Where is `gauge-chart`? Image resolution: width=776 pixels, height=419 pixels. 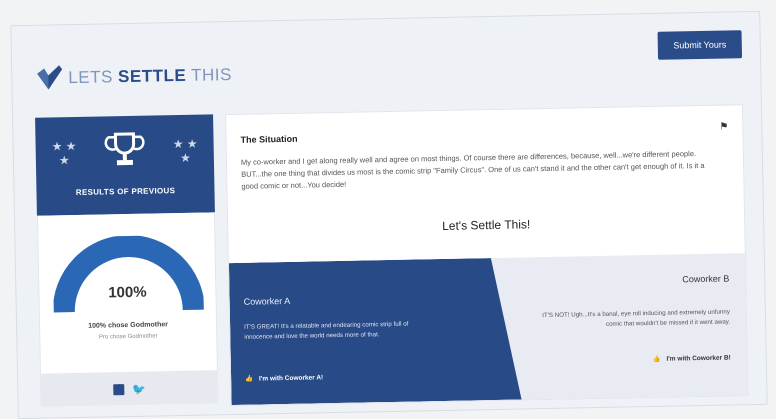 gauge-chart is located at coordinates (128, 274).